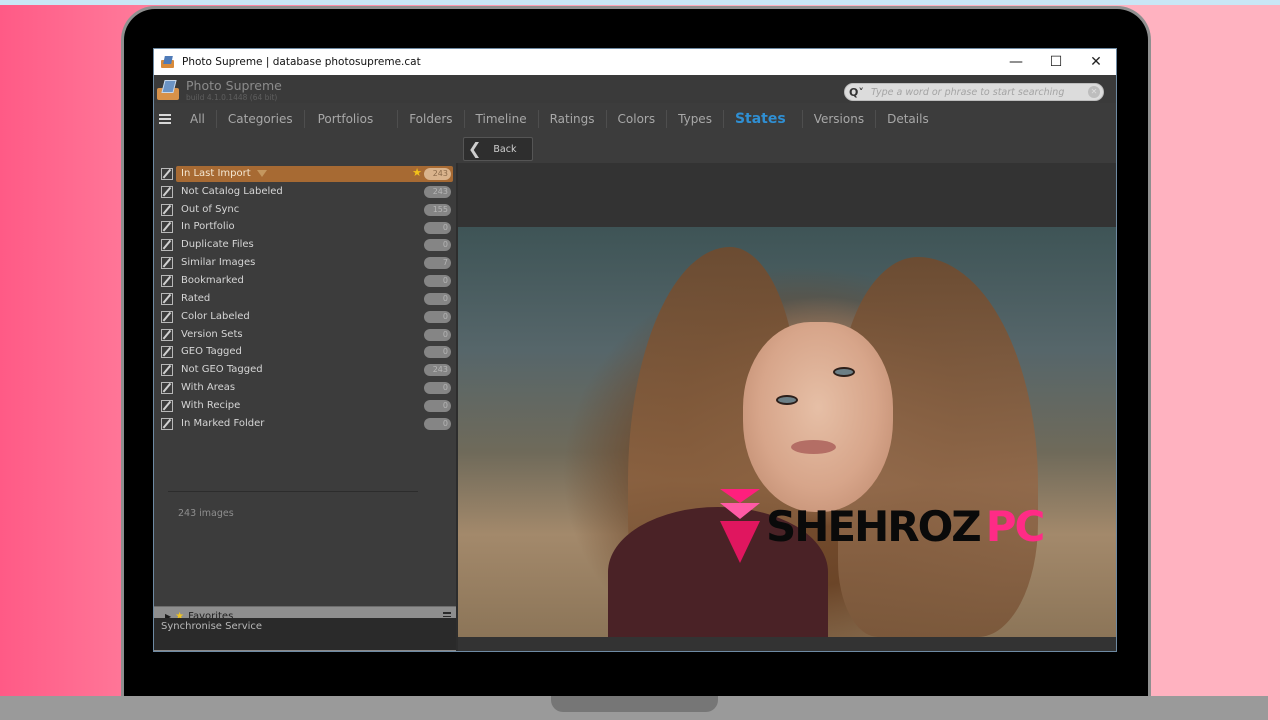 This screenshot has height=720, width=1280. Describe the element at coordinates (234, 85) in the screenshot. I see `brand-name: Photo Supreme` at that location.